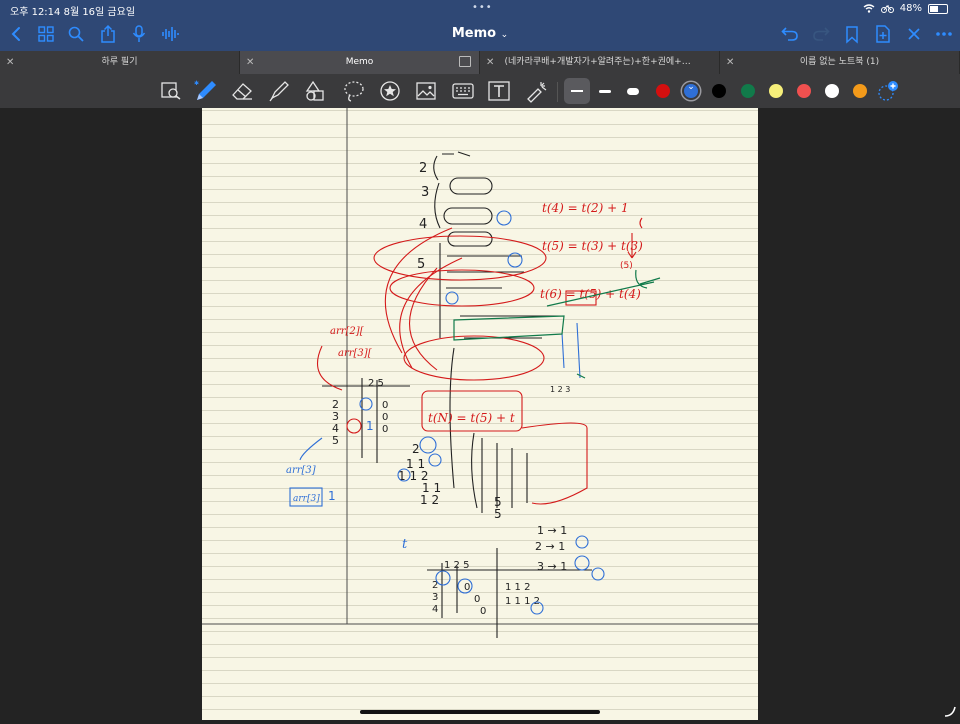 This screenshot has width=960, height=724. I want to click on svg-text: 3 → 1, so click(552, 566).